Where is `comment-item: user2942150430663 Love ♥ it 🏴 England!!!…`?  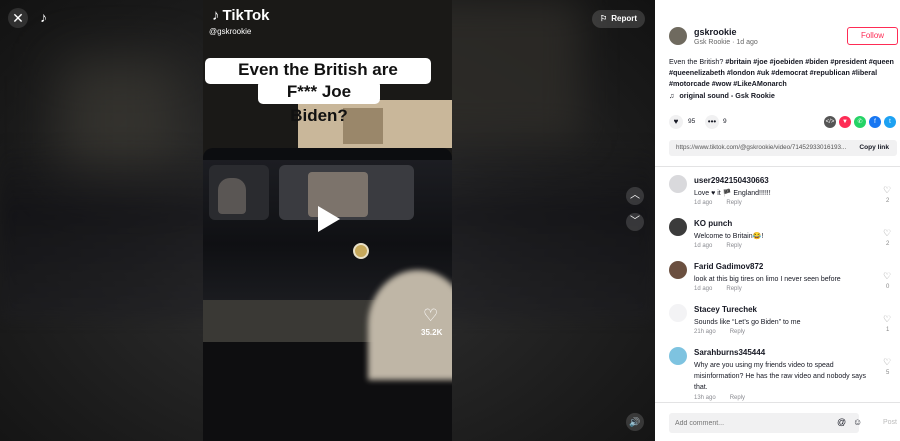 comment-item: user2942150430663 Love ♥ it 🏴 England!!!… is located at coordinates (777, 188).